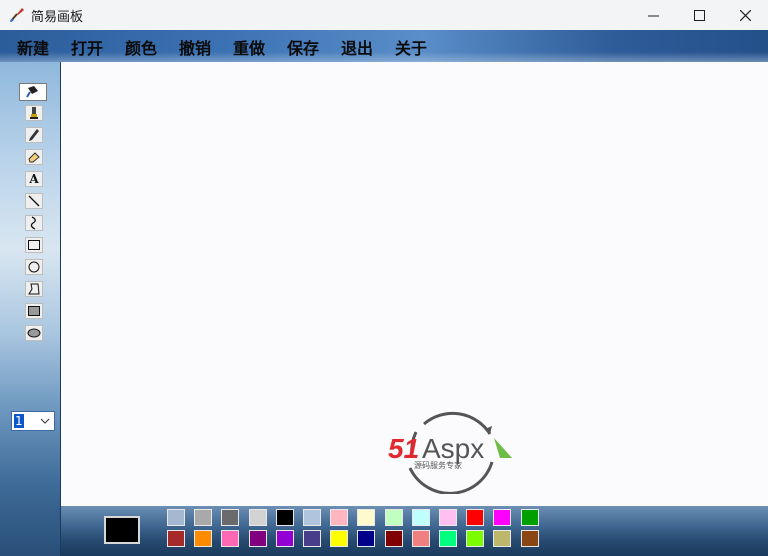 This screenshot has height=556, width=768. I want to click on tool-rectangle, so click(34, 245).